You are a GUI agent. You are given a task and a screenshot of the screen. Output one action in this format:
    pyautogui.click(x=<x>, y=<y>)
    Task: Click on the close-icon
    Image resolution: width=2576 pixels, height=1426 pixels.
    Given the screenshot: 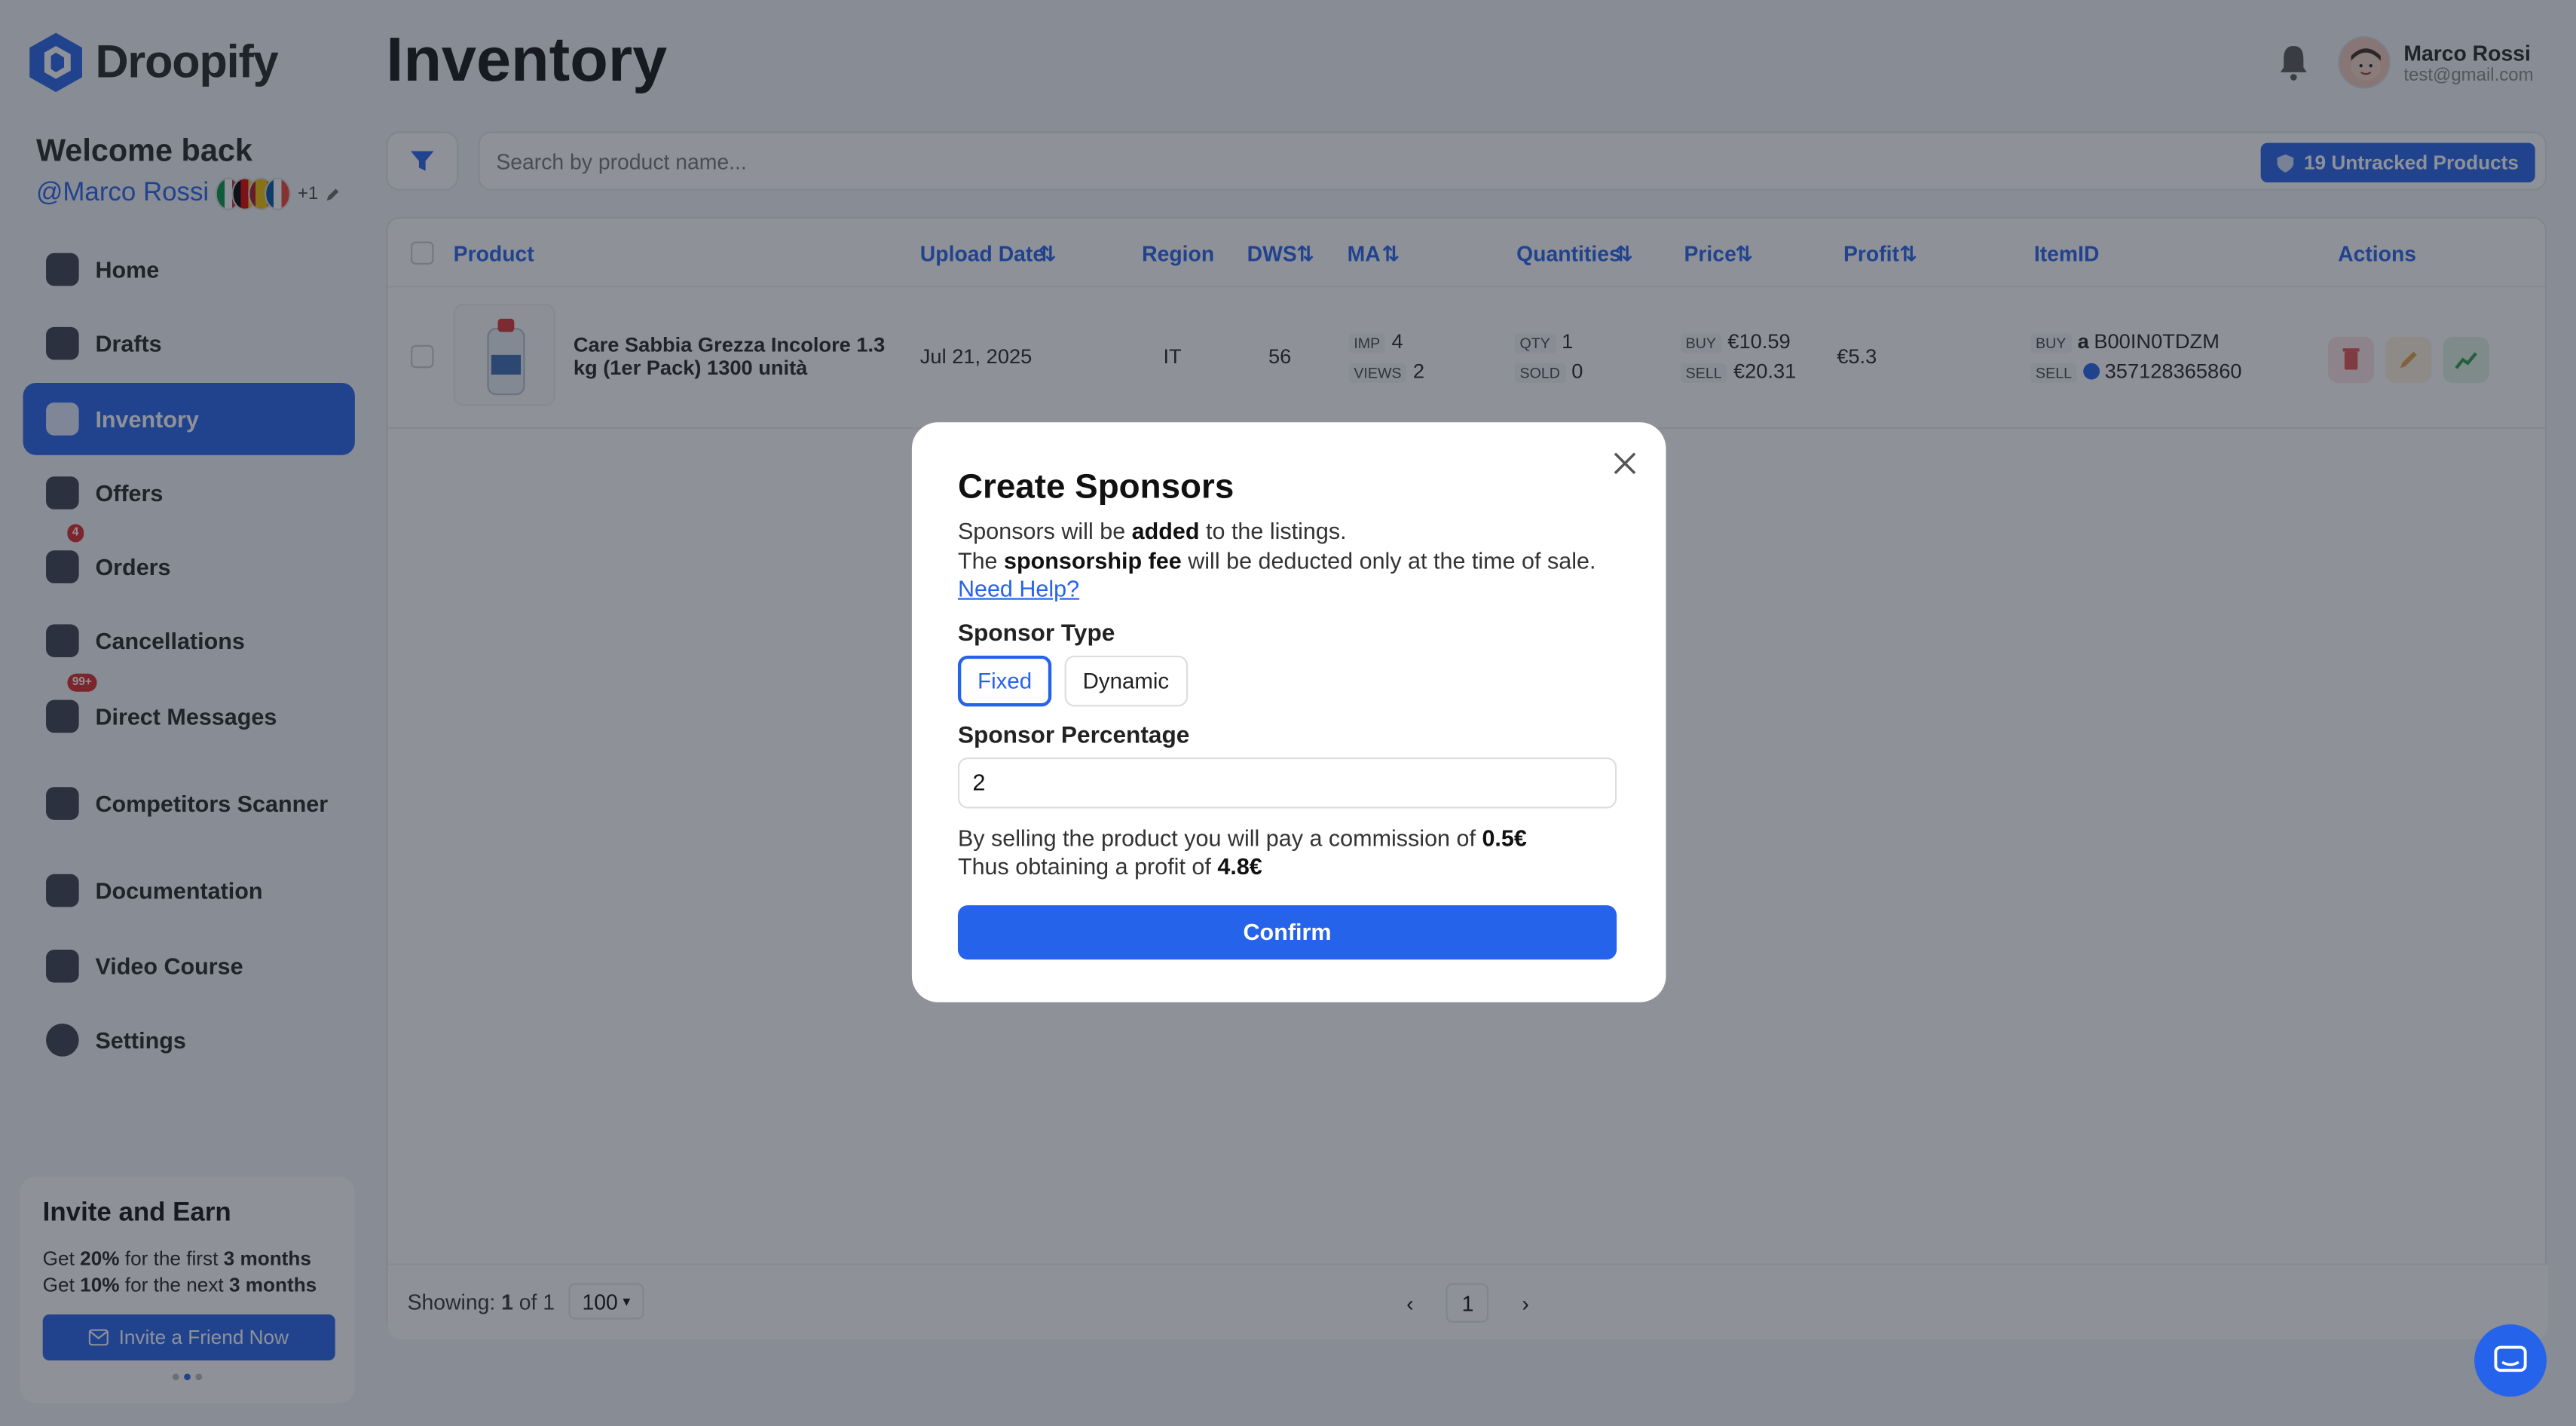 What is the action you would take?
    pyautogui.click(x=1625, y=463)
    